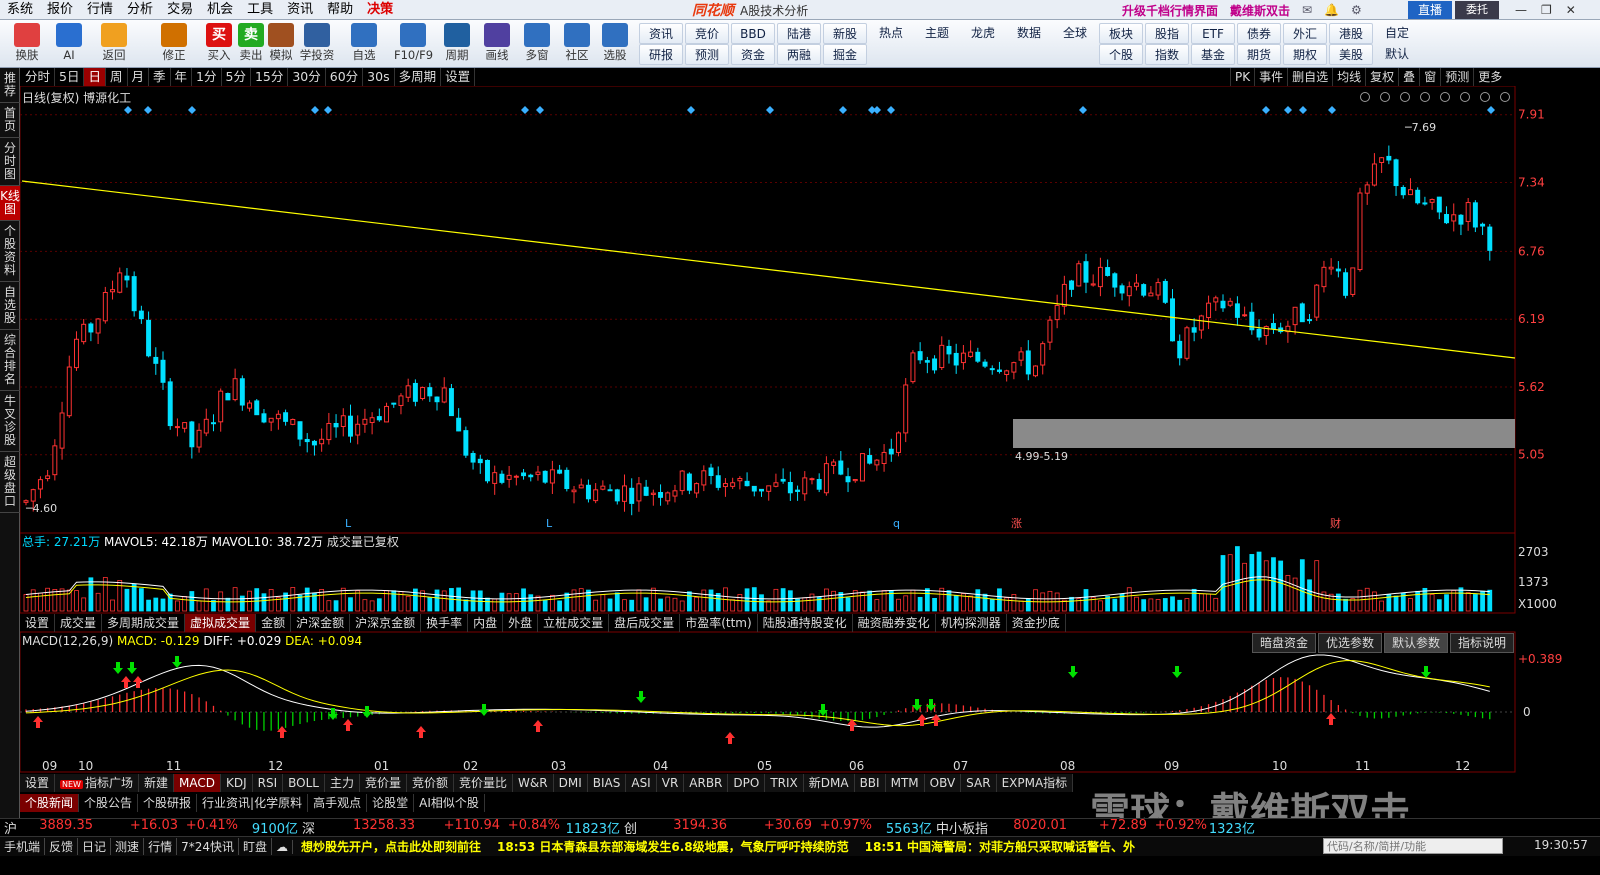 The image size is (1600, 875). What do you see at coordinates (1430, 10) in the screenshot?
I see `live-button: 直播` at bounding box center [1430, 10].